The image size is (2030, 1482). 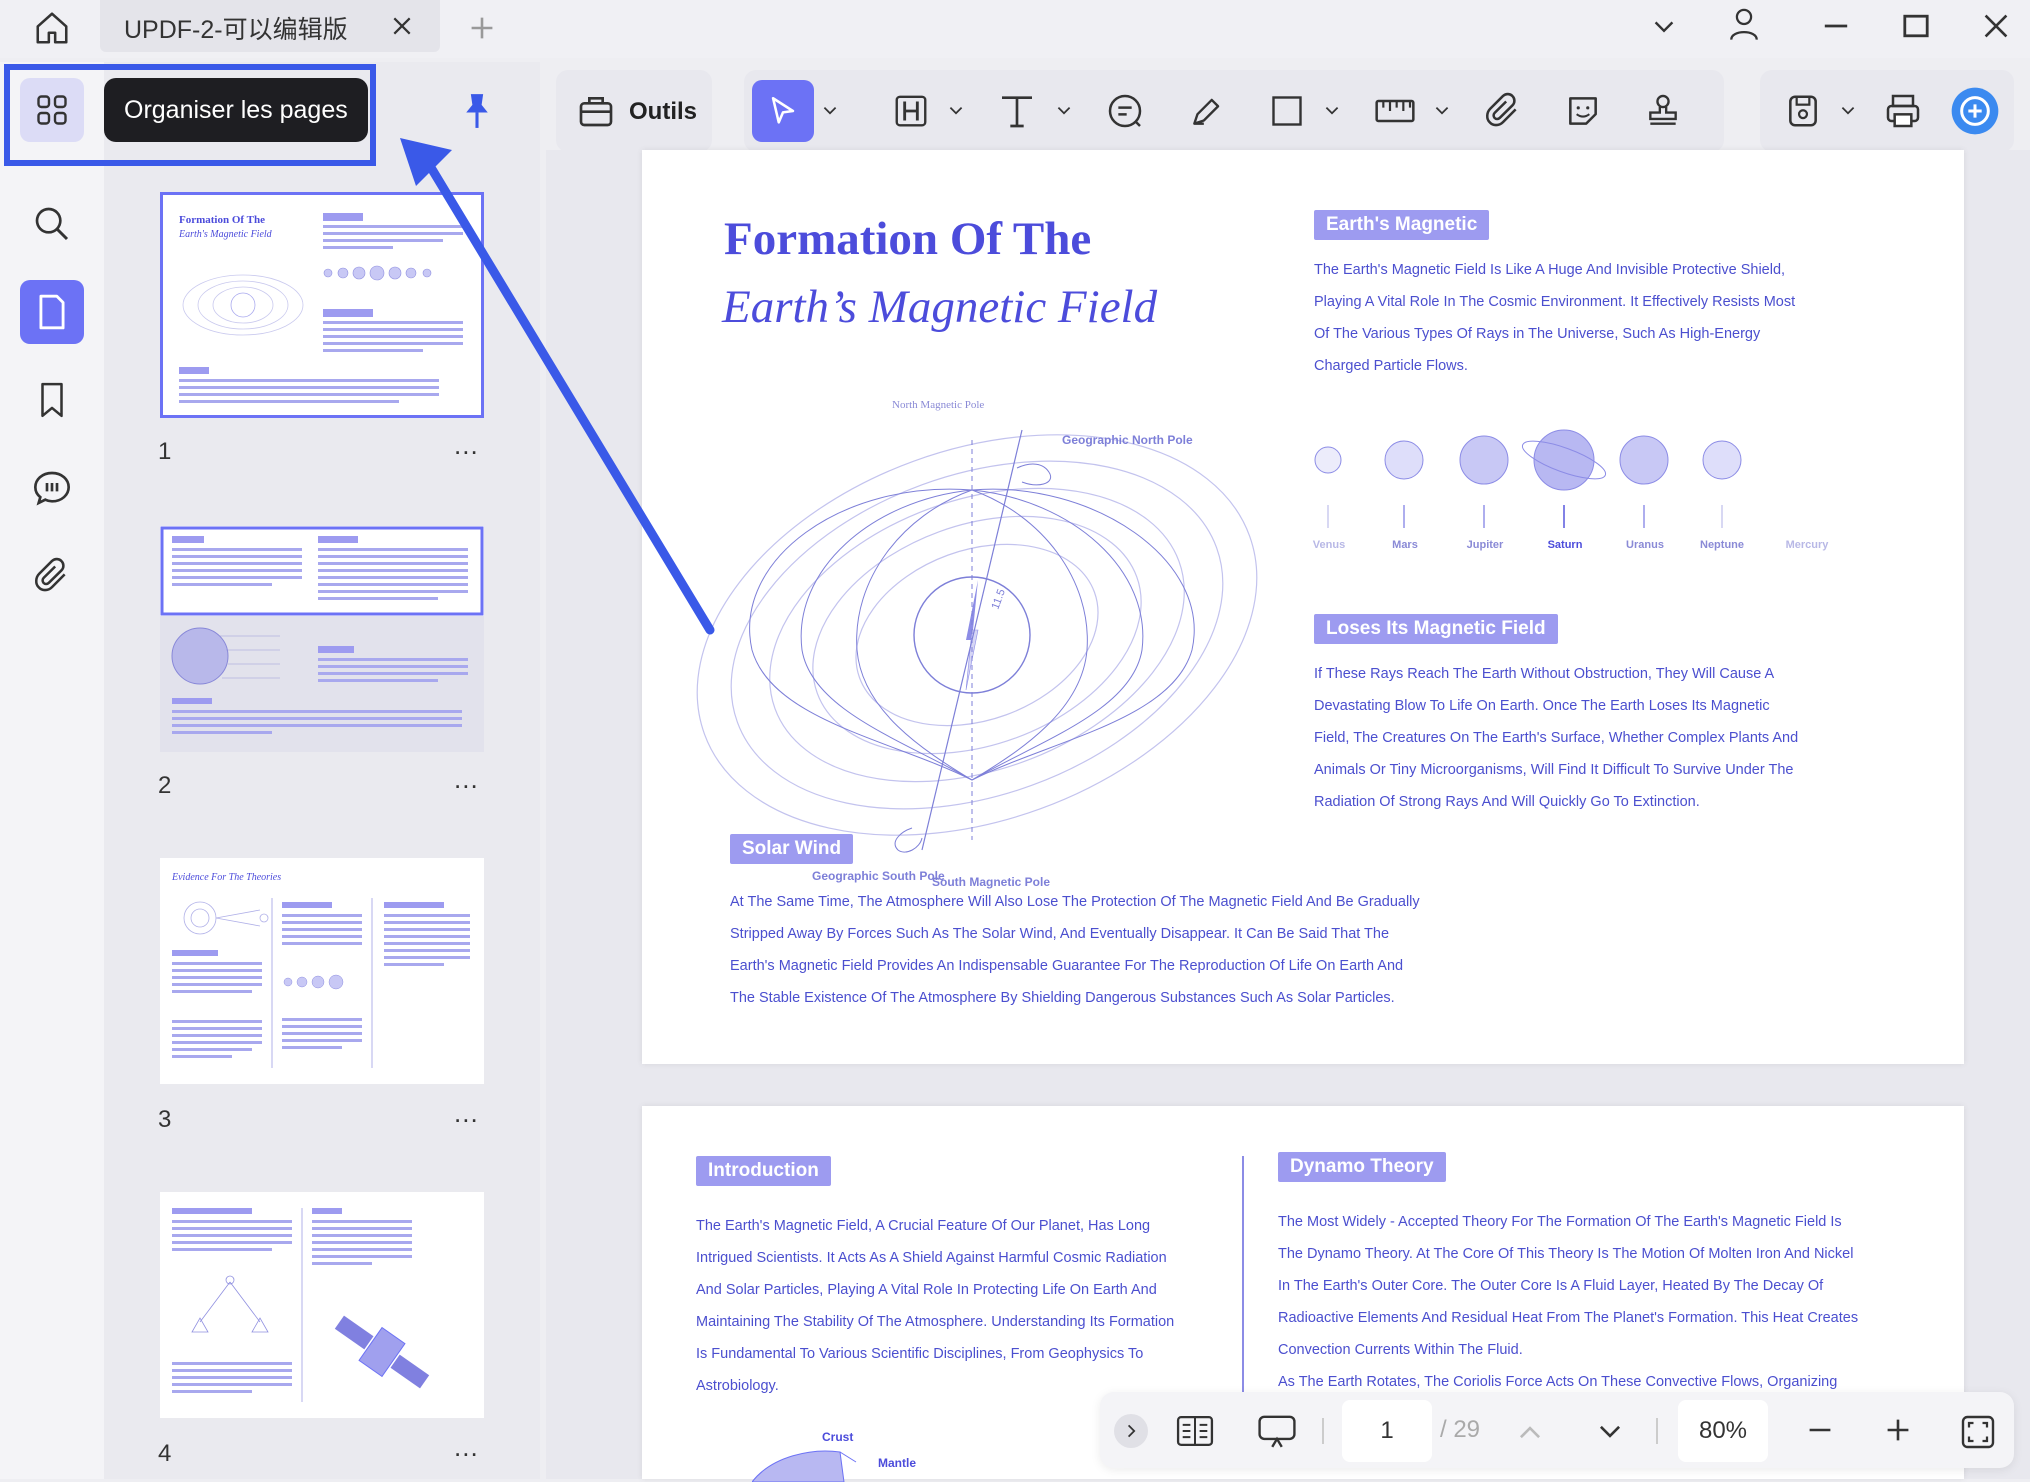 What do you see at coordinates (52, 28) in the screenshot?
I see `home-icon` at bounding box center [52, 28].